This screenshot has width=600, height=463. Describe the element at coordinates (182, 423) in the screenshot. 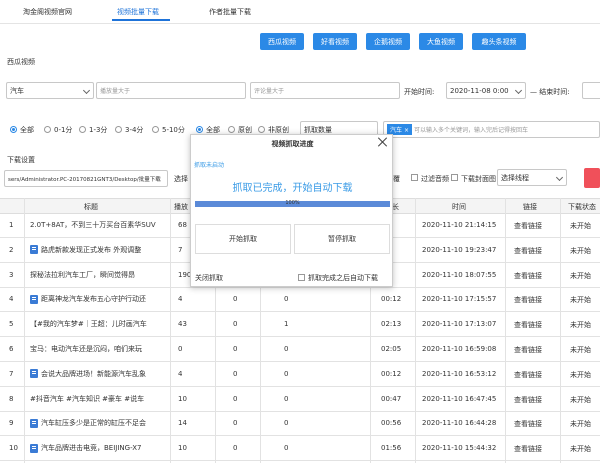

I see `play-count: 14` at that location.